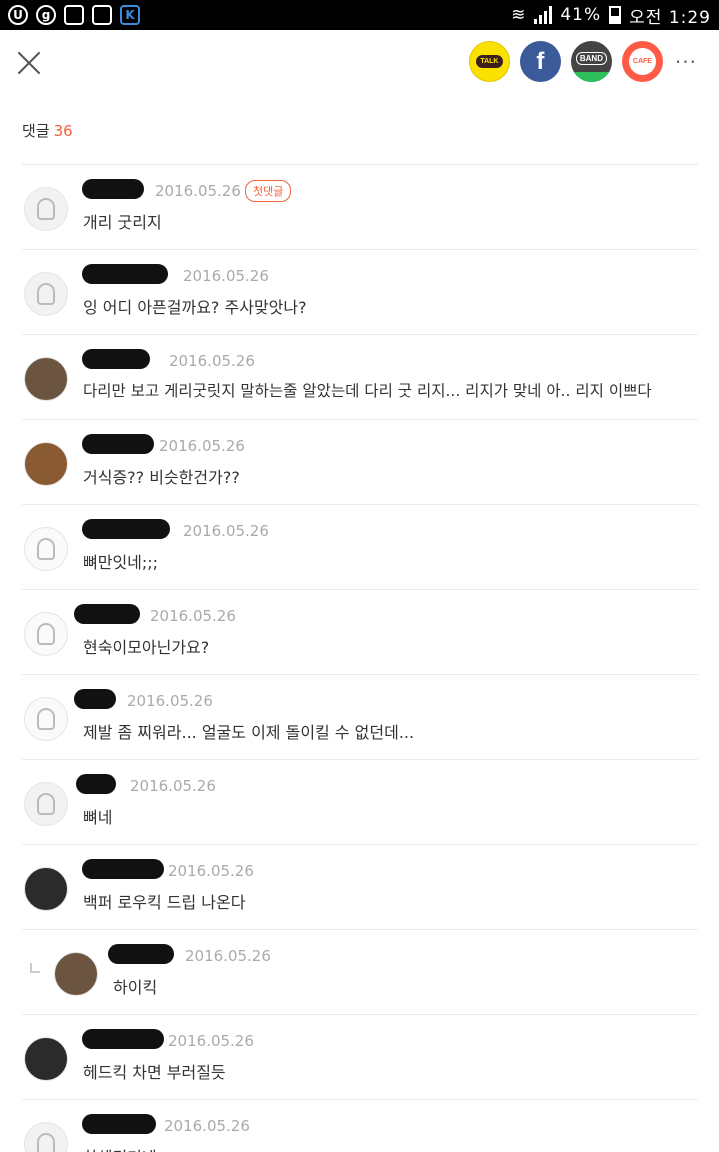 Image resolution: width=719 pixels, height=1152 pixels. What do you see at coordinates (46, 15) in the screenshot?
I see `g-app-icon: g` at bounding box center [46, 15].